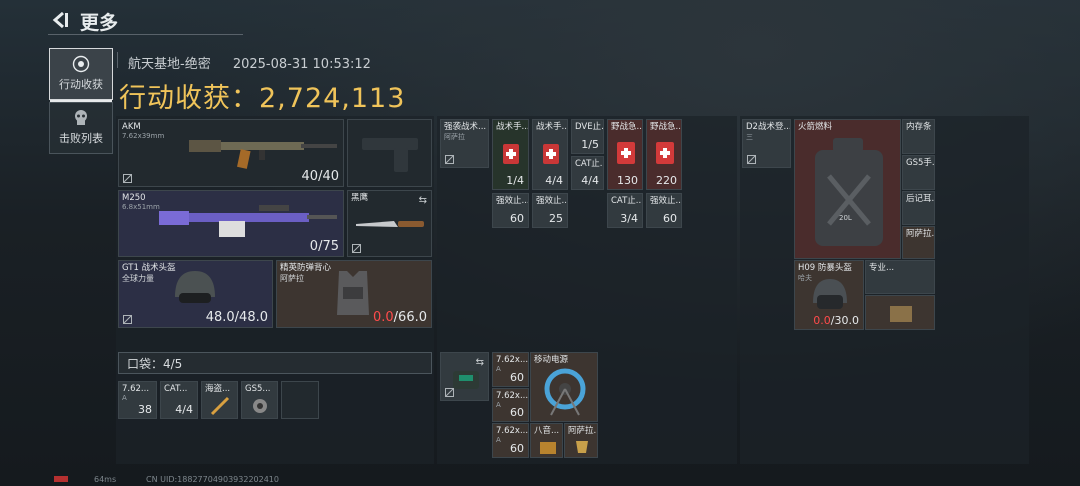 The image size is (1080, 486). Describe the element at coordinates (231, 153) in the screenshot. I see `primary-weapon-slot: AKM 7.62x39mm 40/40` at that location.